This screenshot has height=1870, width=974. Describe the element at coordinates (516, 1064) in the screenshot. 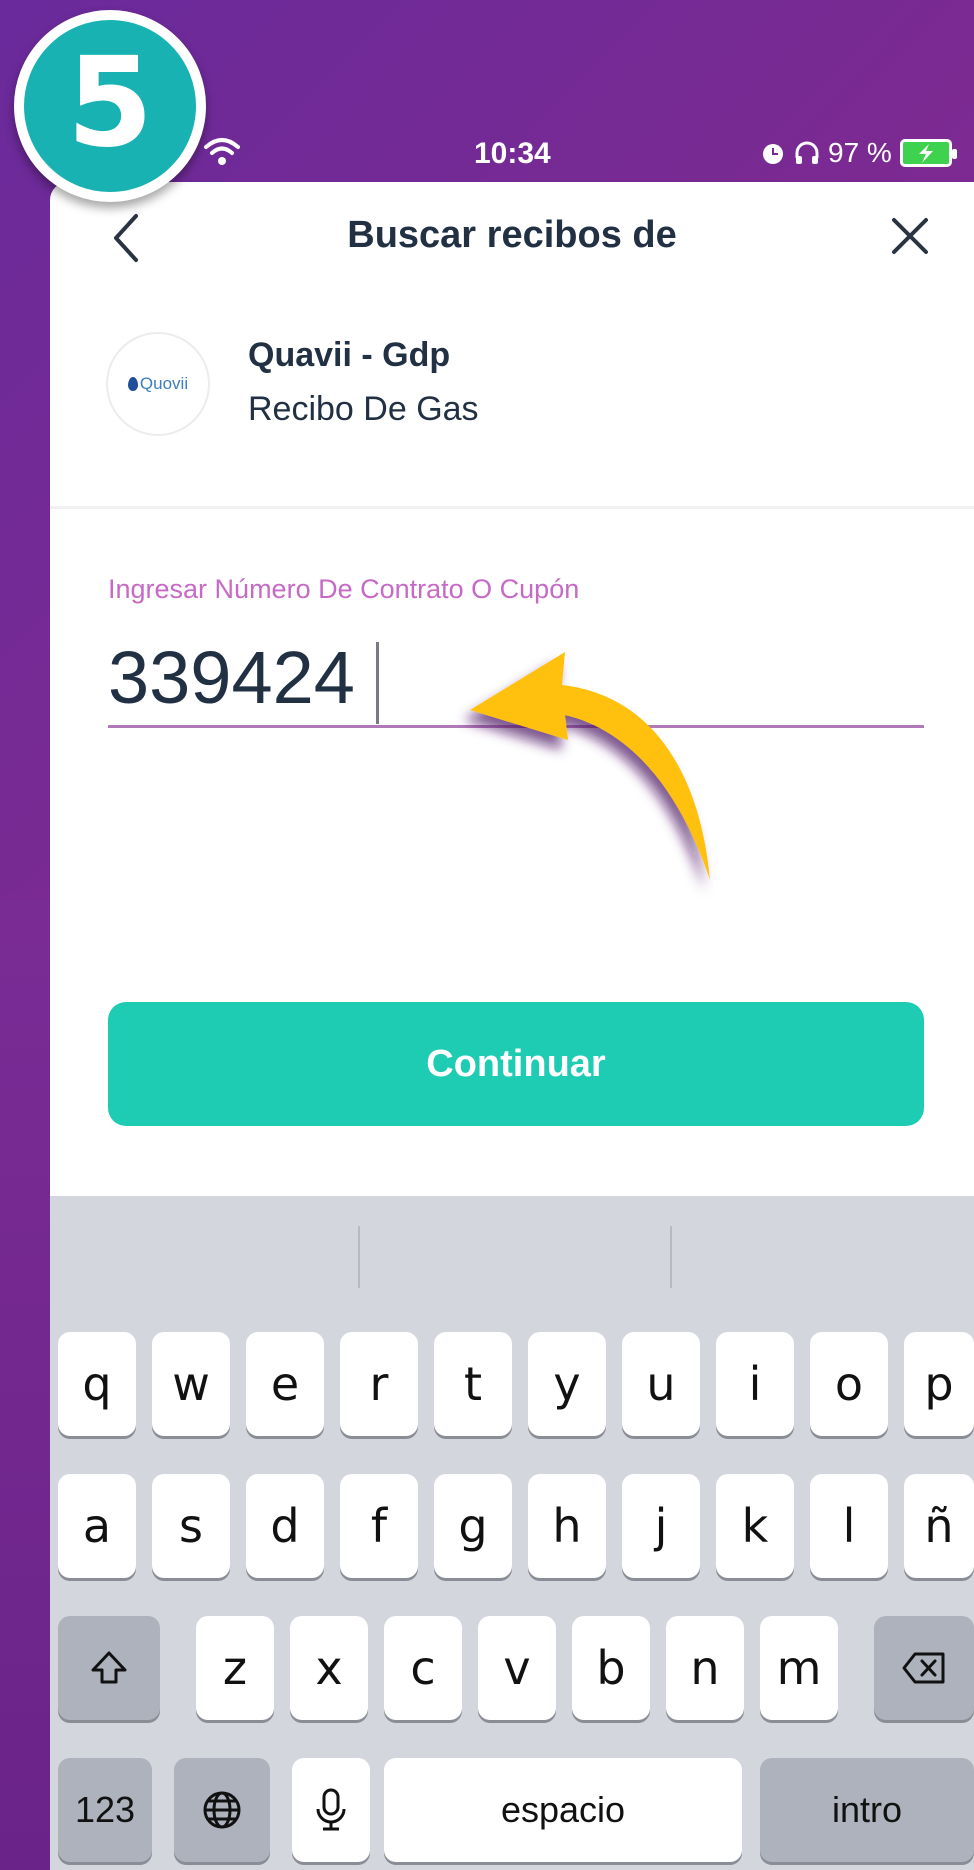

I see `continue-button: Continuar` at that location.